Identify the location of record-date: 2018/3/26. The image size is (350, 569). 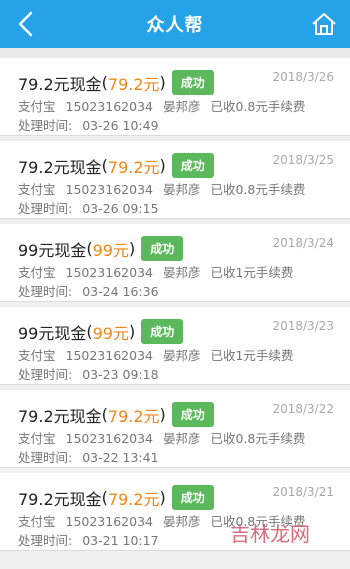
(303, 77).